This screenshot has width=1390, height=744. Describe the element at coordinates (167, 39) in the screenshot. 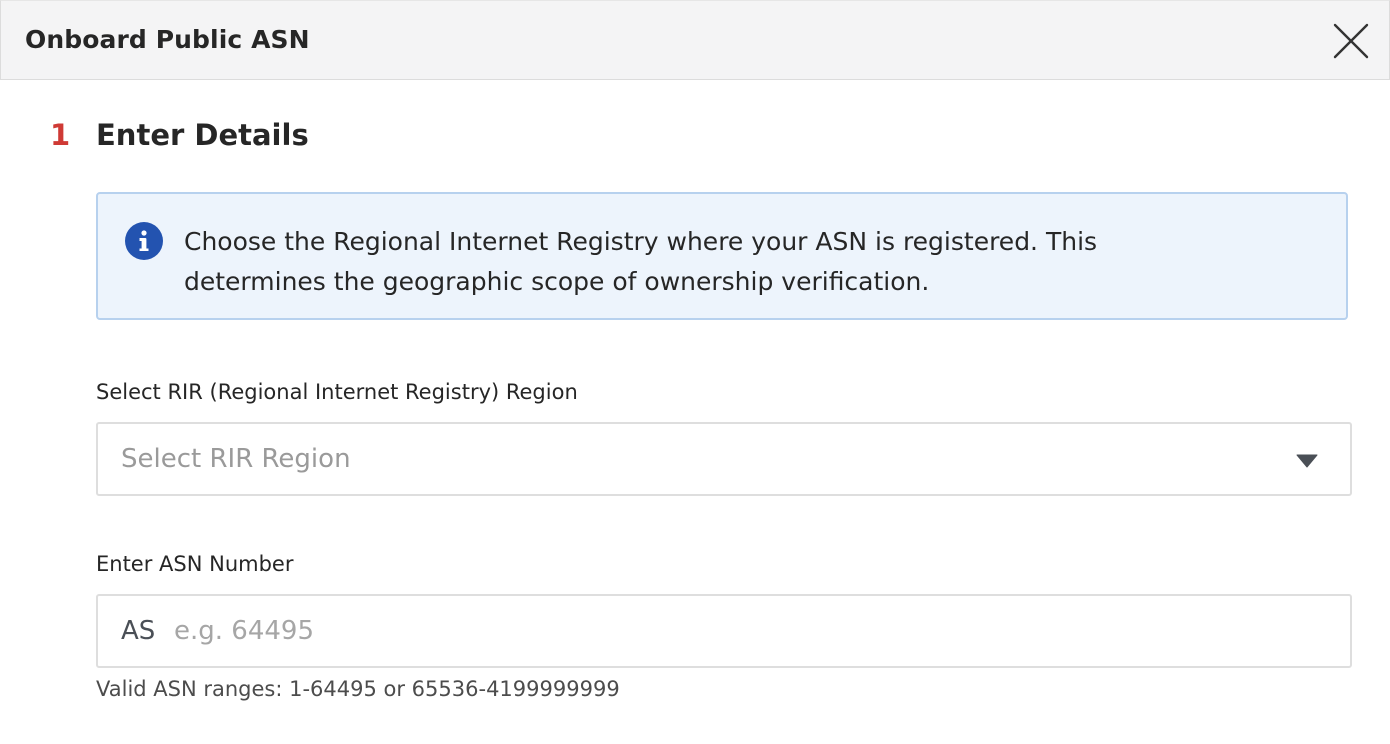

I see `dialog-title: Onboard Public ASN` at that location.